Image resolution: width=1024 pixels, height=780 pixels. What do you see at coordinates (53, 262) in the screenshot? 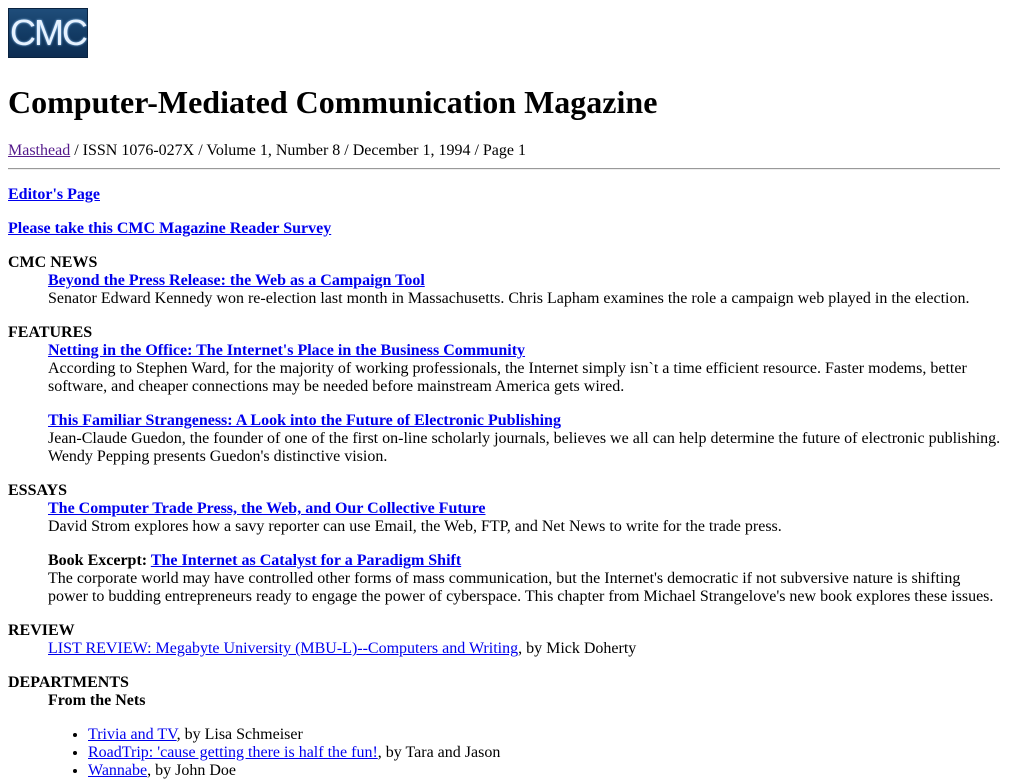
I see `section-heading-cmc-news: CMC NEWS` at bounding box center [53, 262].